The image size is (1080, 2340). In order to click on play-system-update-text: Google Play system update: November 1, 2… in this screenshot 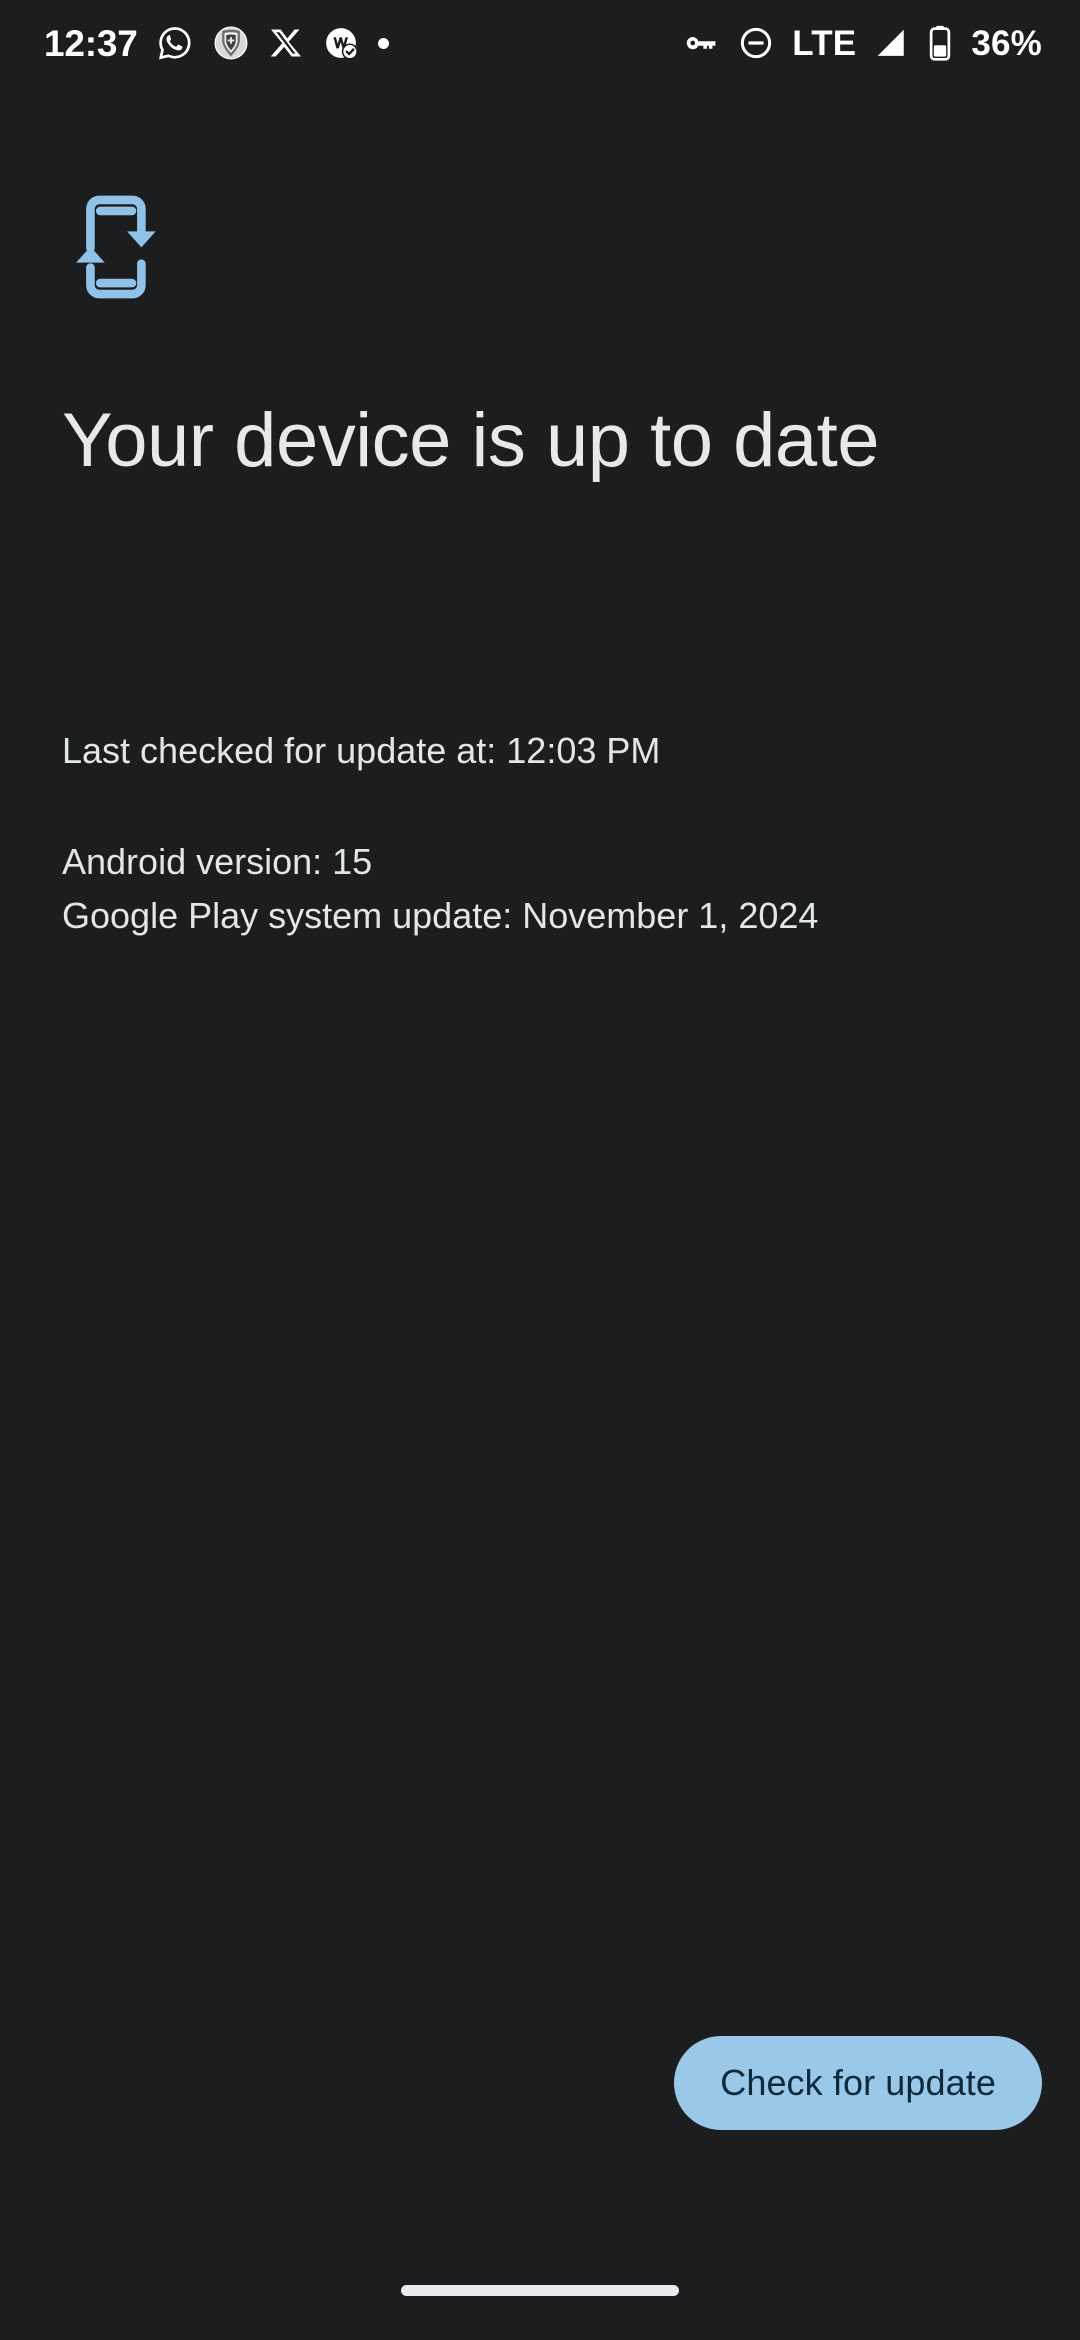, I will do `click(440, 915)`.